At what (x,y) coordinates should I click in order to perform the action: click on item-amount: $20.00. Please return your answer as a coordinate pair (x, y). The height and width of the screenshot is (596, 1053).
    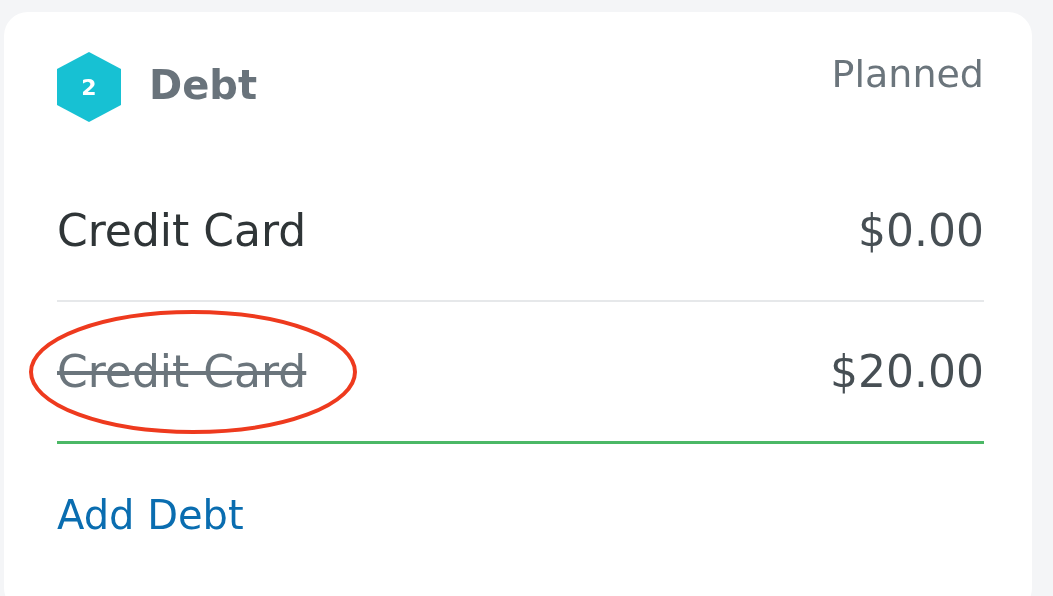
    Looking at the image, I should click on (907, 371).